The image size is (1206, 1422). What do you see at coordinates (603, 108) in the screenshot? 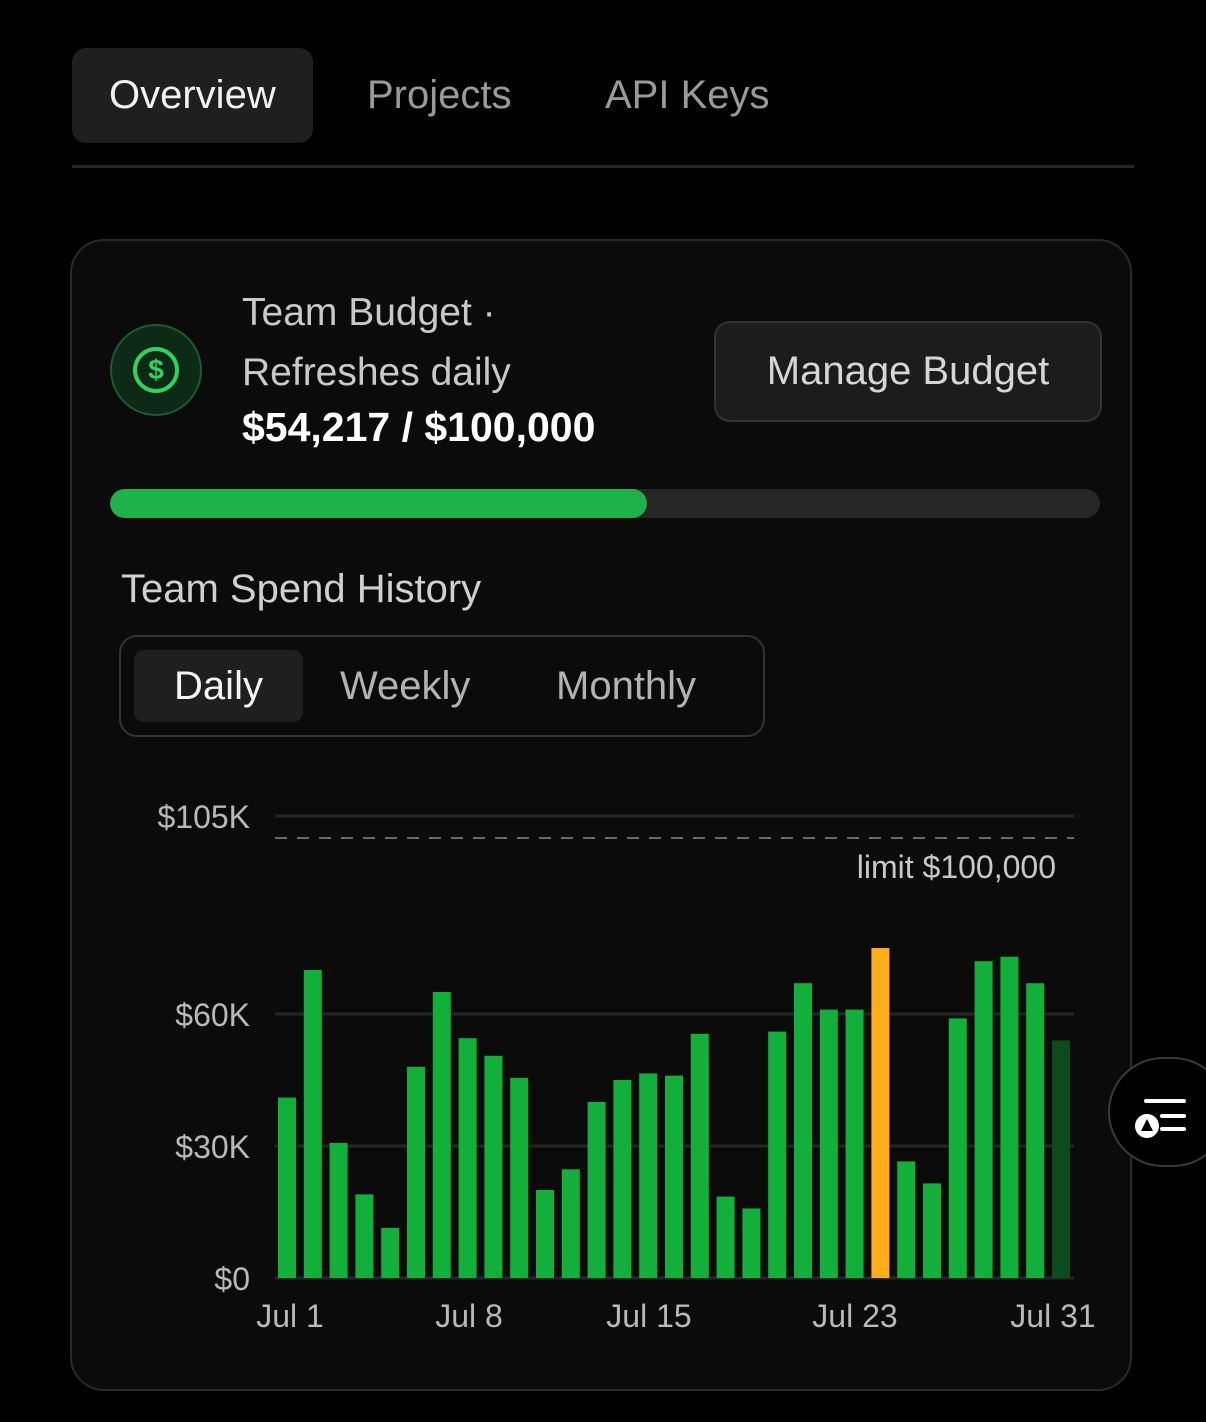
I see `tab-bar: Overview Projects API Keys` at bounding box center [603, 108].